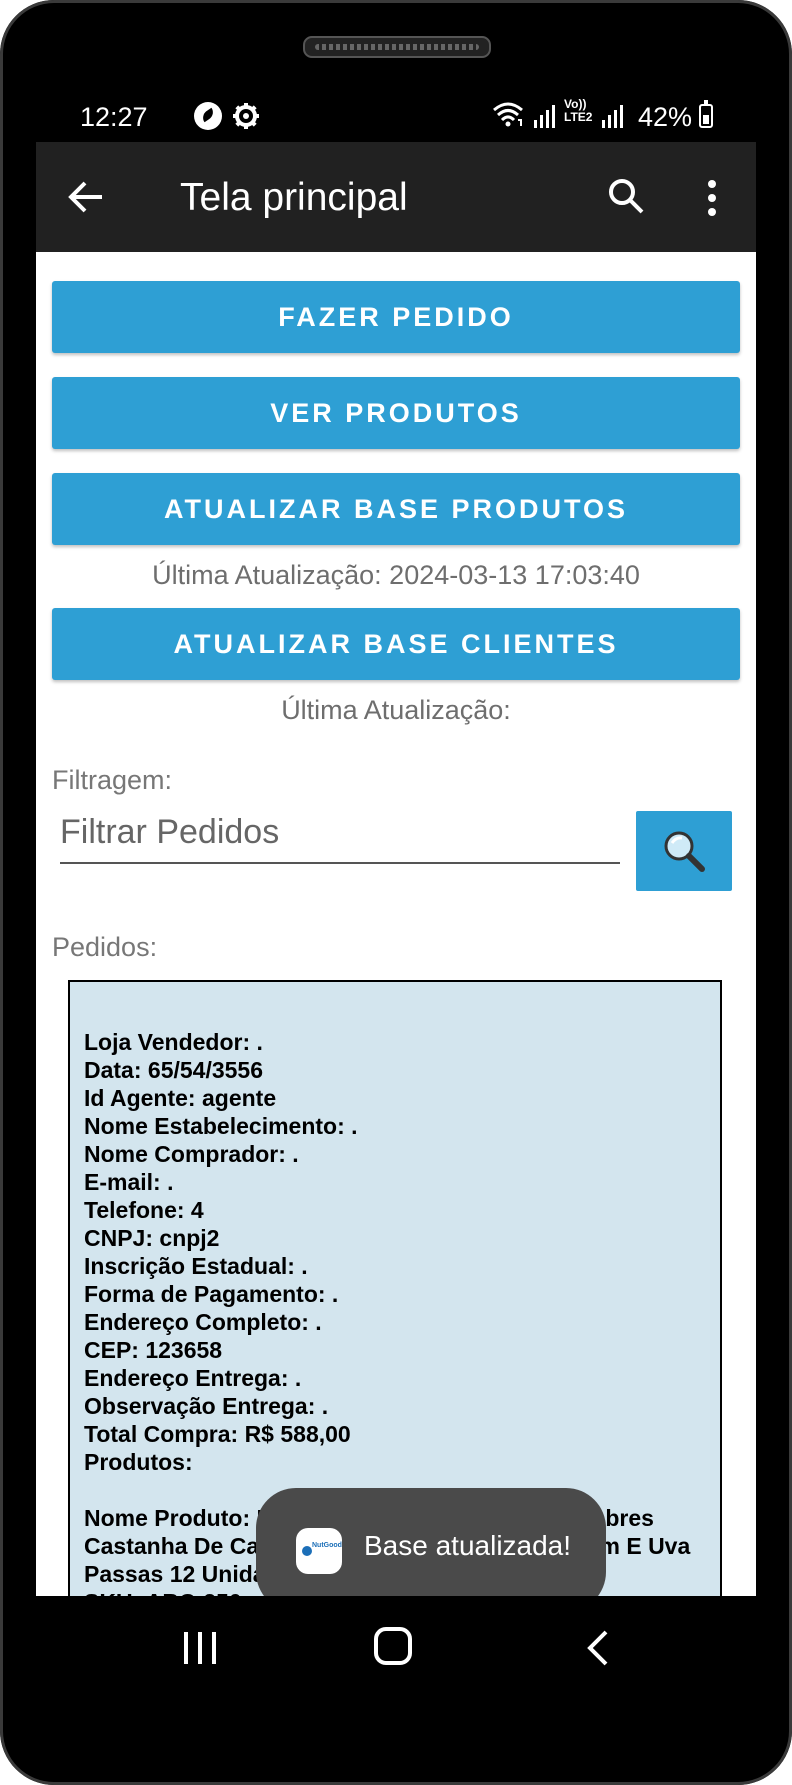 This screenshot has width=792, height=1785. I want to click on status-time: 12:27, so click(114, 117).